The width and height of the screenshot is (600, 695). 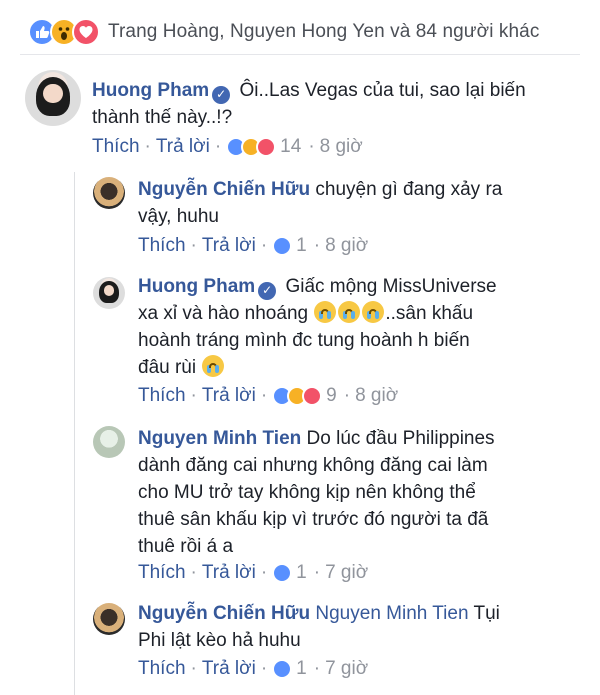 I want to click on comment-text: Do lúc đầu Philippines, so click(x=400, y=438).